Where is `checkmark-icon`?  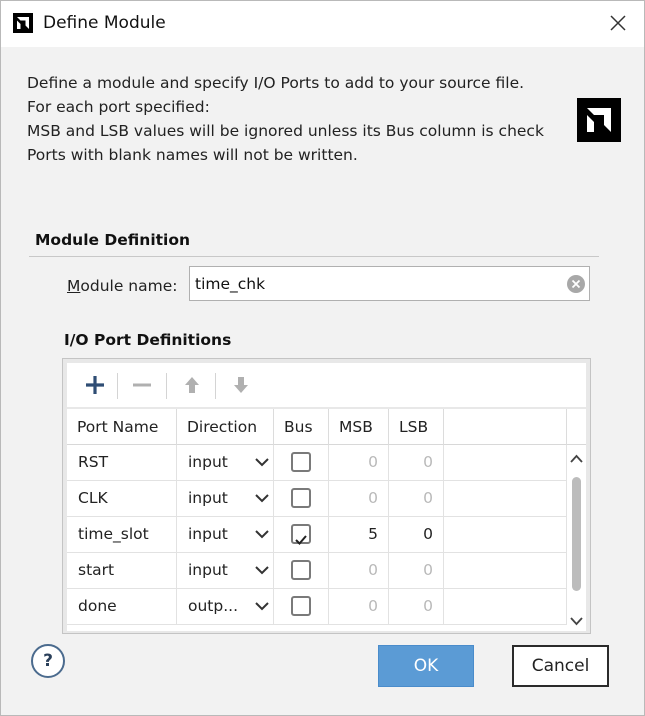
checkmark-icon is located at coordinates (301, 540).